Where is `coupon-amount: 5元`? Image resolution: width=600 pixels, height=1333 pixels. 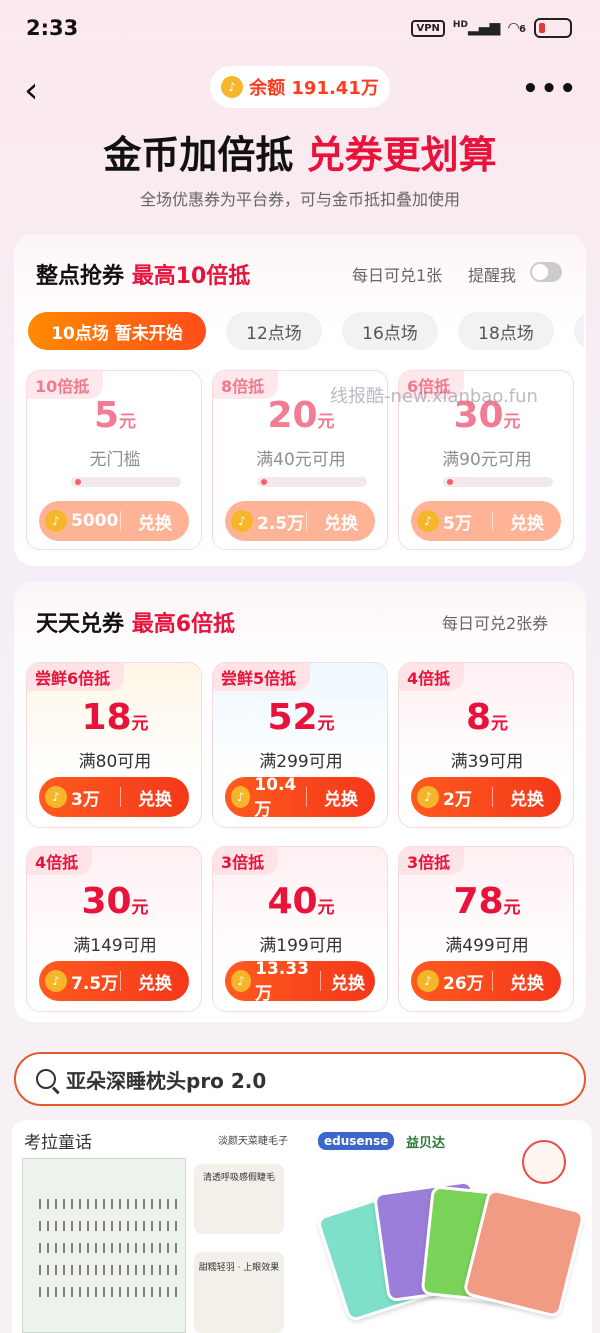
coupon-amount: 5元 is located at coordinates (114, 415).